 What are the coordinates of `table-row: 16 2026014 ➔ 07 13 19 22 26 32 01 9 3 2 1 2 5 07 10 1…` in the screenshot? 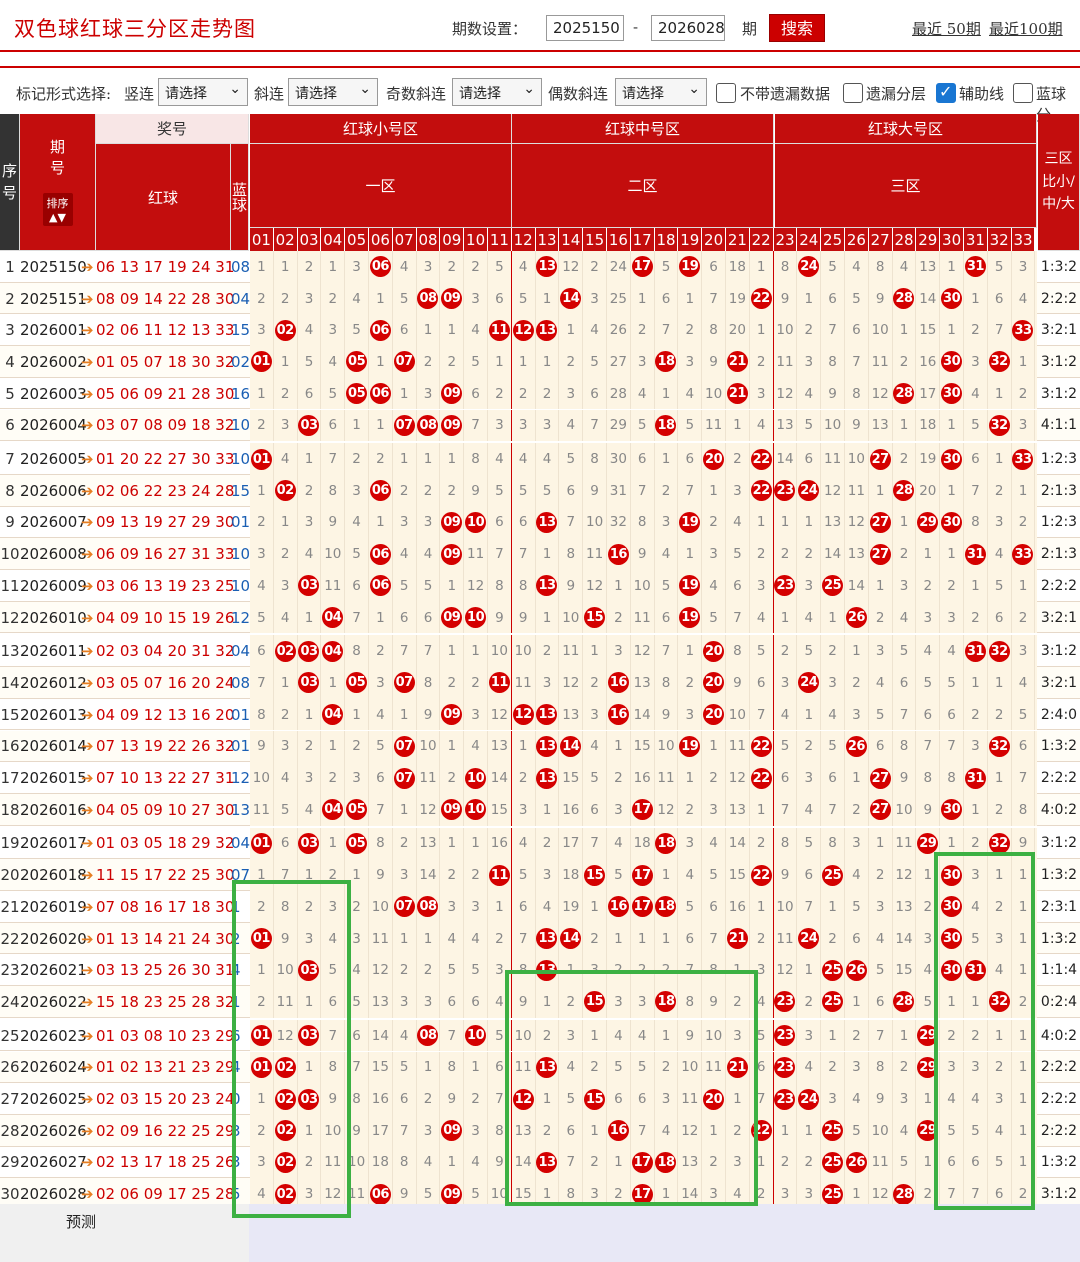 It's located at (540, 746).